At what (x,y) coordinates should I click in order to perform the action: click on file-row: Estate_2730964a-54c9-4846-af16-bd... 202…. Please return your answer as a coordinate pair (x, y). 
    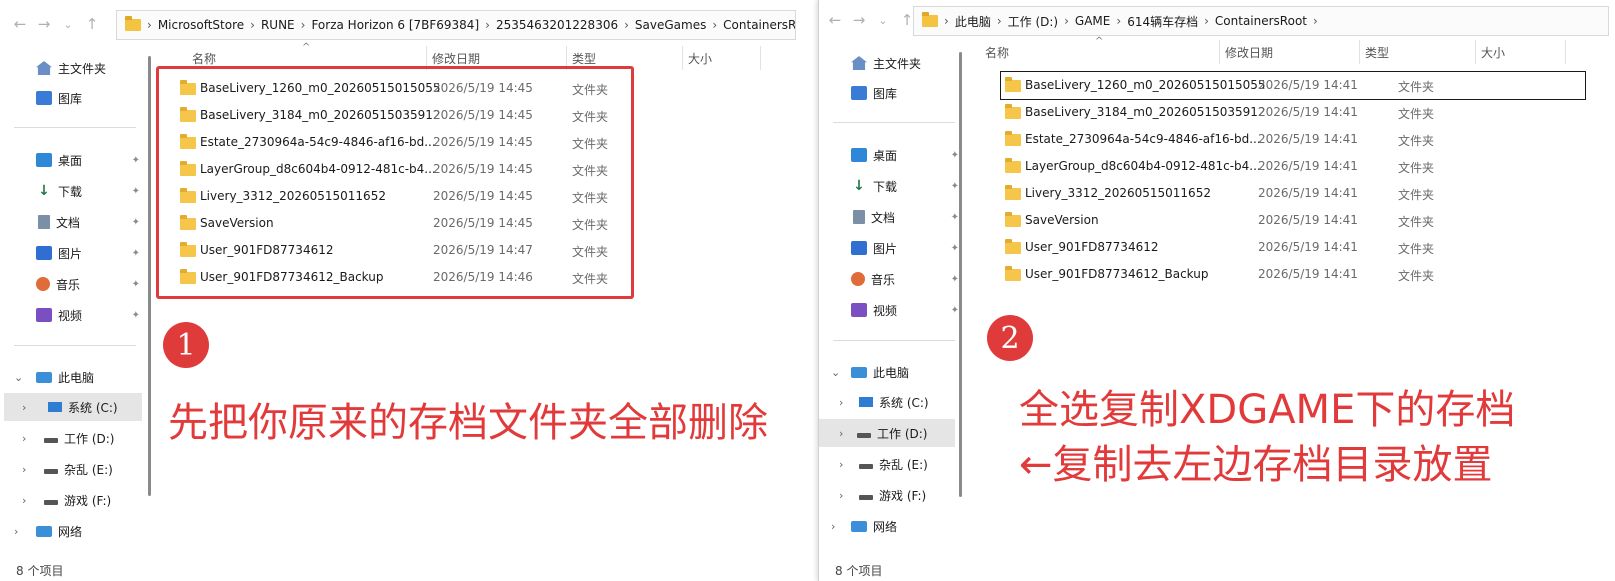
    Looking at the image, I should click on (1293, 139).